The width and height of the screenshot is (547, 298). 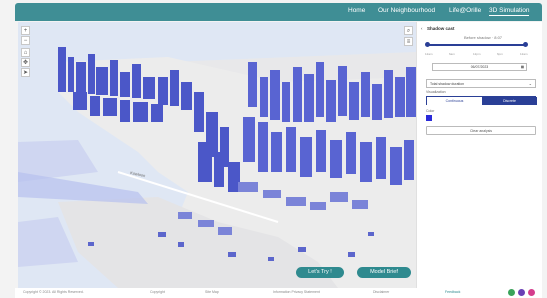 What do you see at coordinates (441, 28) in the screenshot?
I see `panel-title: Shadow cast` at bounding box center [441, 28].